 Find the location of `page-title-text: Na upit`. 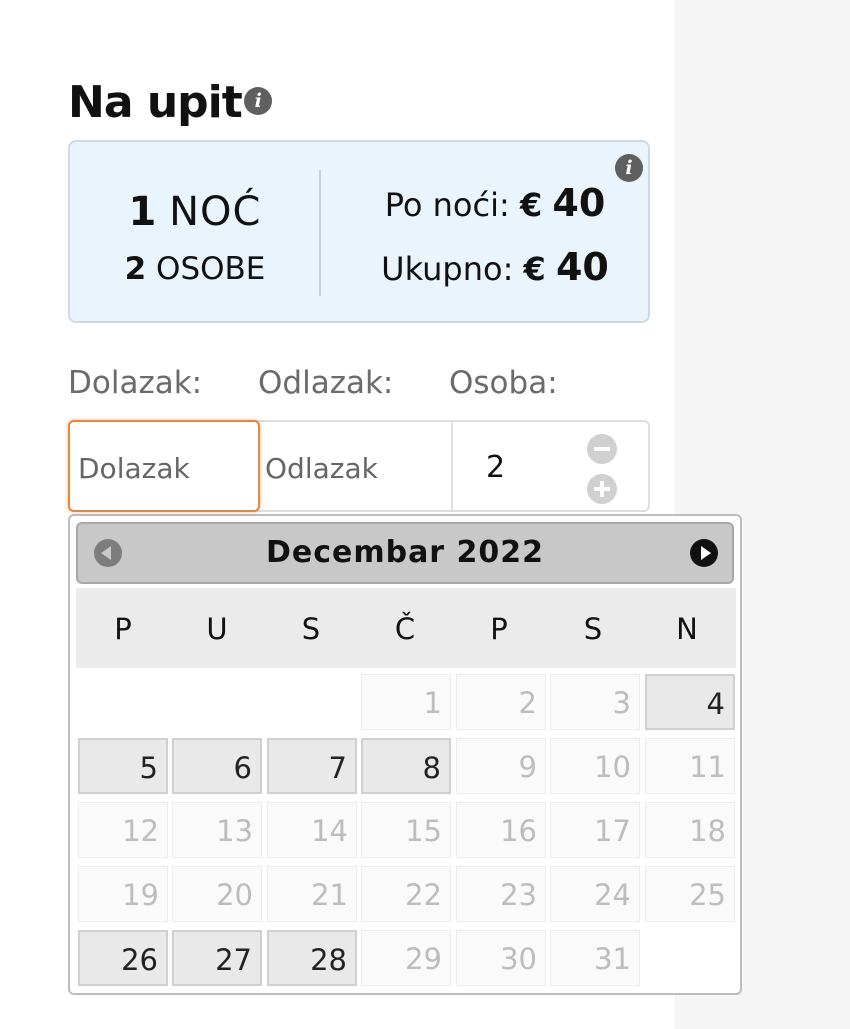

page-title-text: Na upit is located at coordinates (155, 103).